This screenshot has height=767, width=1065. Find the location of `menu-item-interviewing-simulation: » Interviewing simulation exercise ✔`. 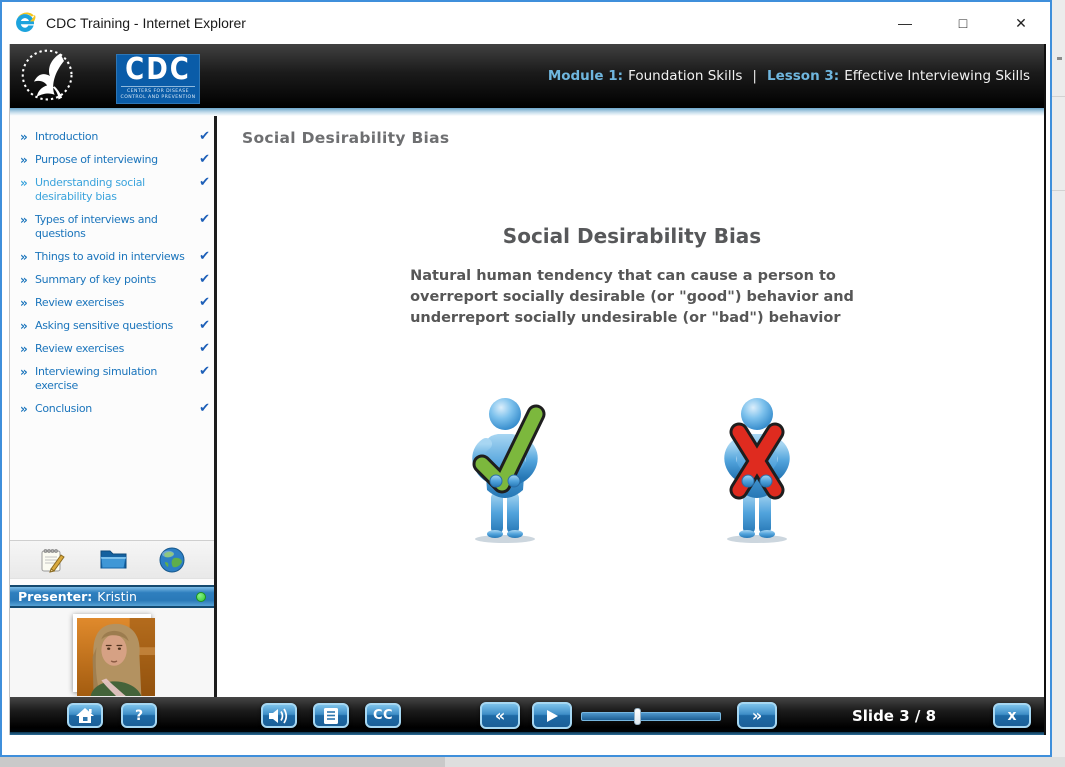

menu-item-interviewing-simulation: » Interviewing simulation exercise ✔ is located at coordinates (115, 379).